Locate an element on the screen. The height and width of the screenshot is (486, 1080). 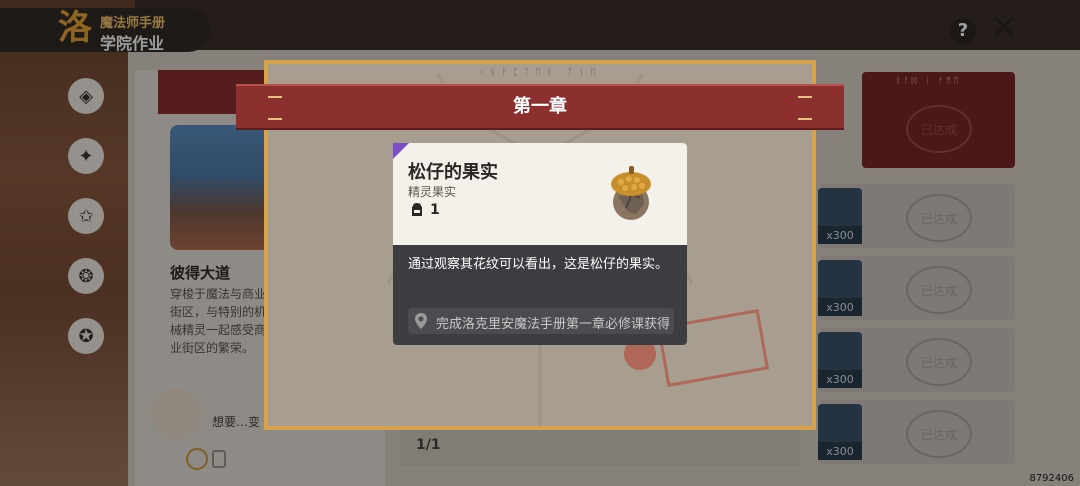
chapter-runes: ᚲᚺᚨᛈᛏᛖᚱ ᚩᚾᛖ is located at coordinates (540, 73).